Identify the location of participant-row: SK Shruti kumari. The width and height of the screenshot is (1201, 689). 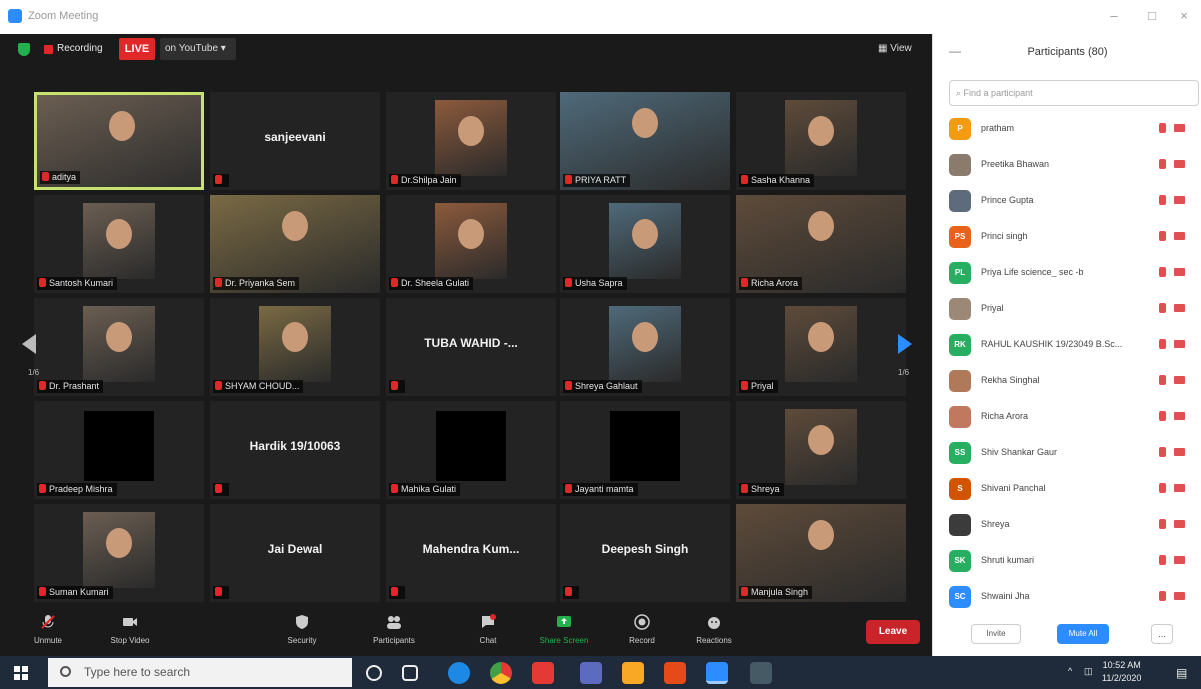
(1067, 560).